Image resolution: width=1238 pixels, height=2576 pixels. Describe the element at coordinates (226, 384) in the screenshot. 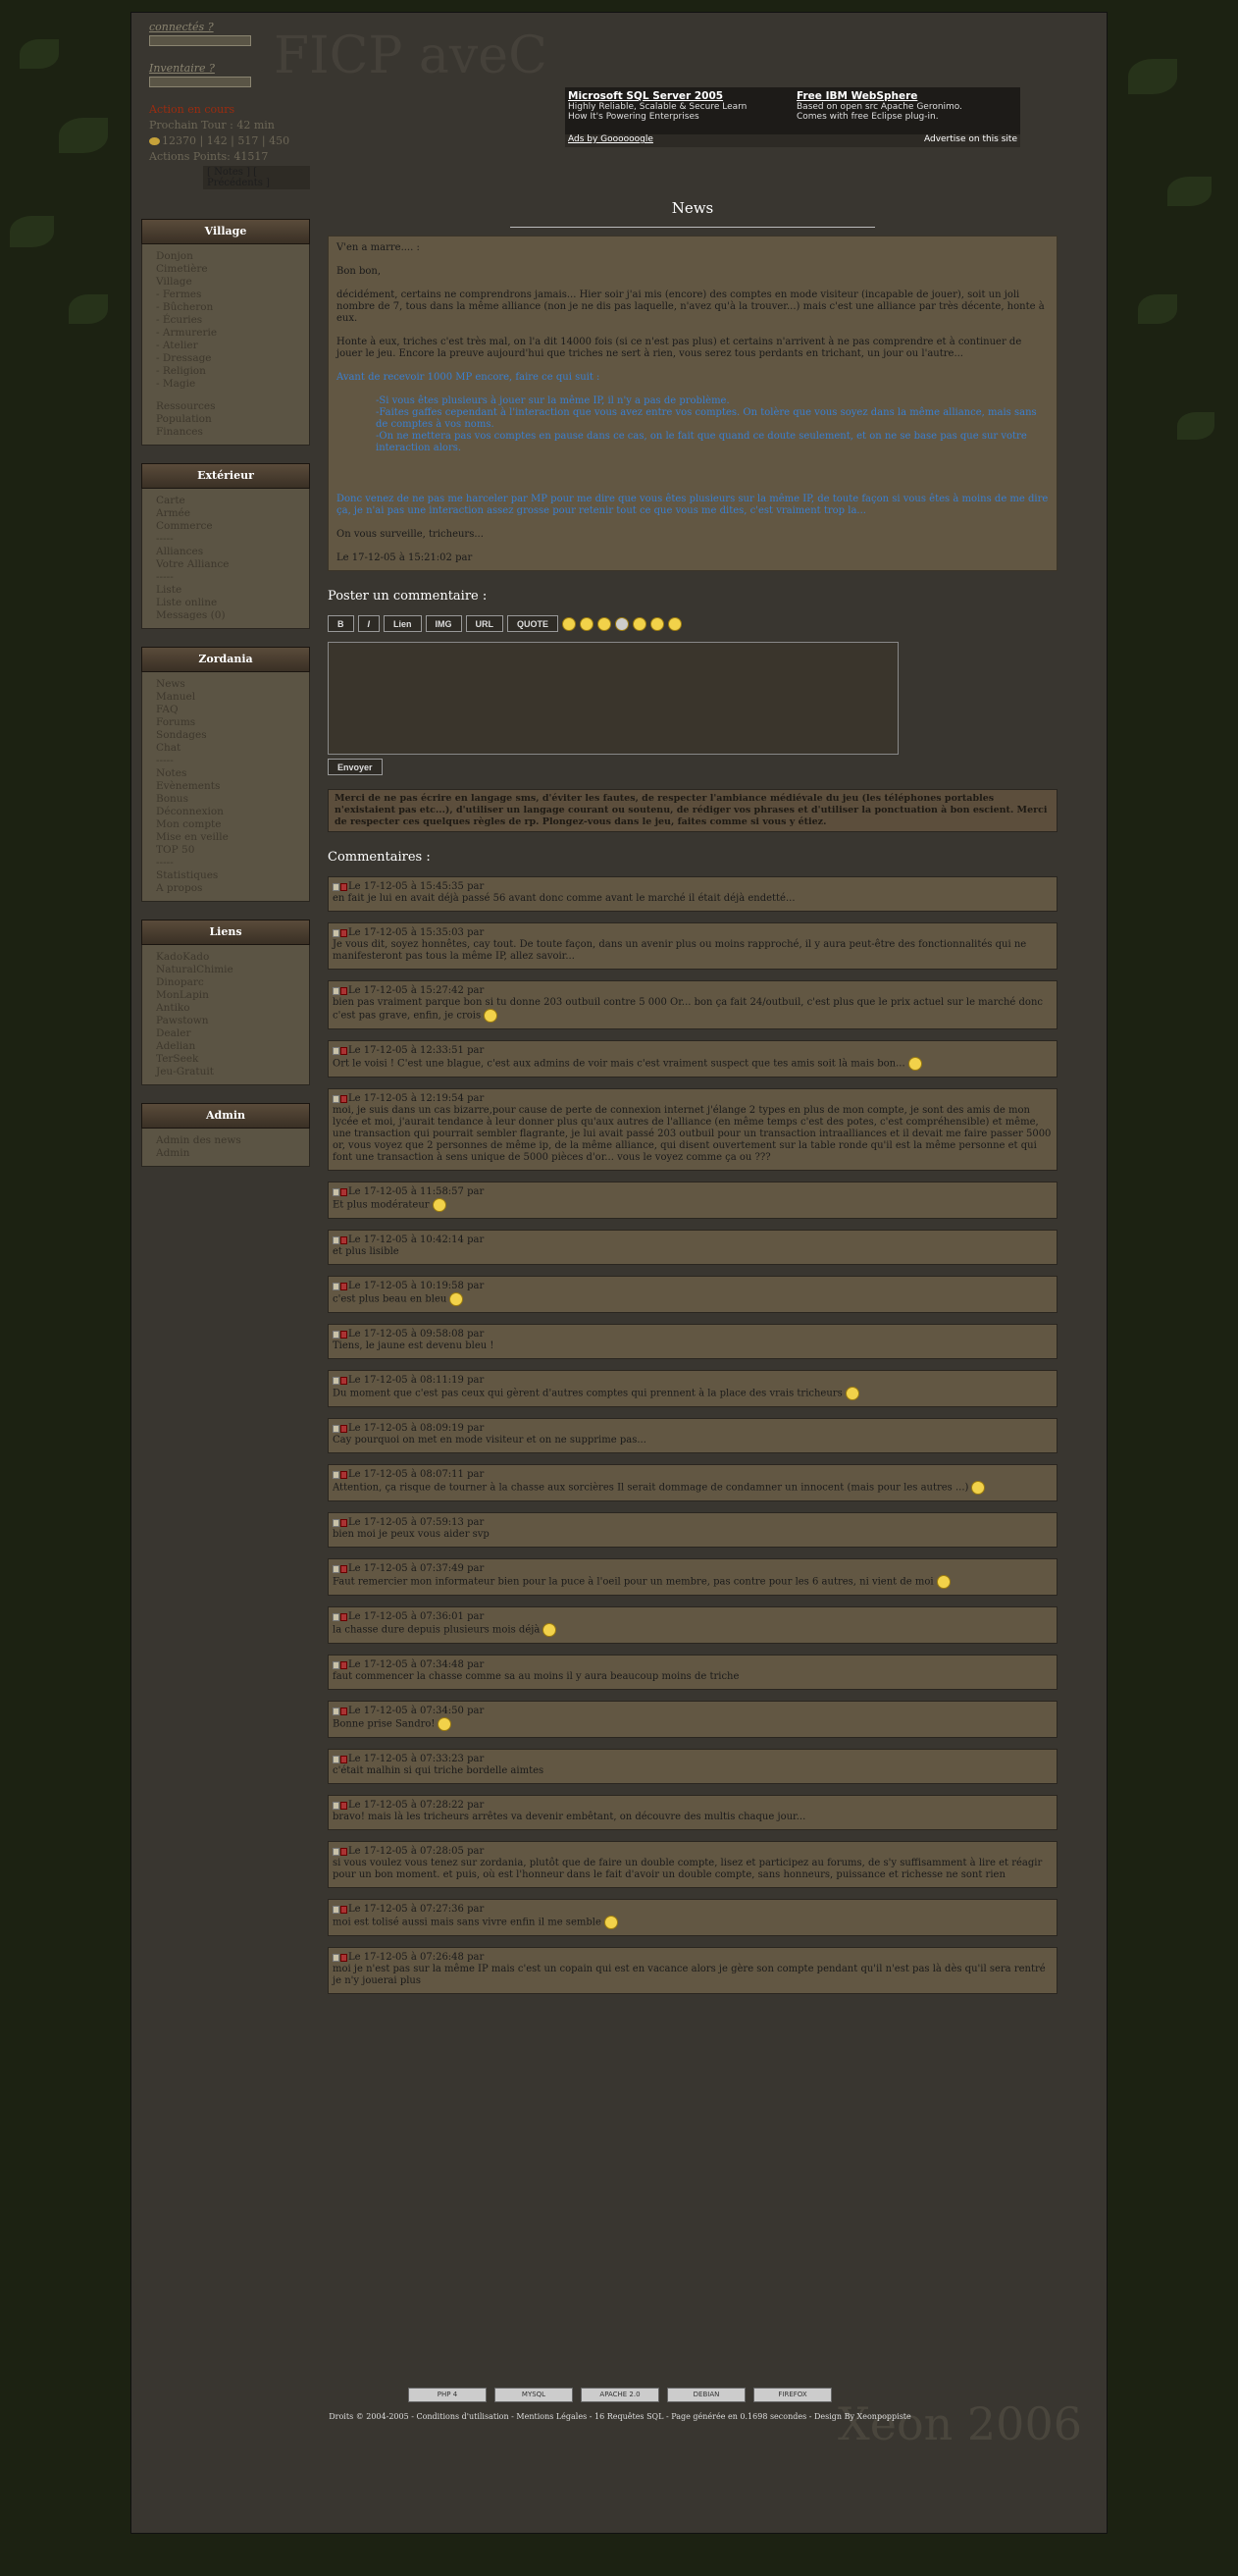

I see `menu-item: - Magie` at that location.